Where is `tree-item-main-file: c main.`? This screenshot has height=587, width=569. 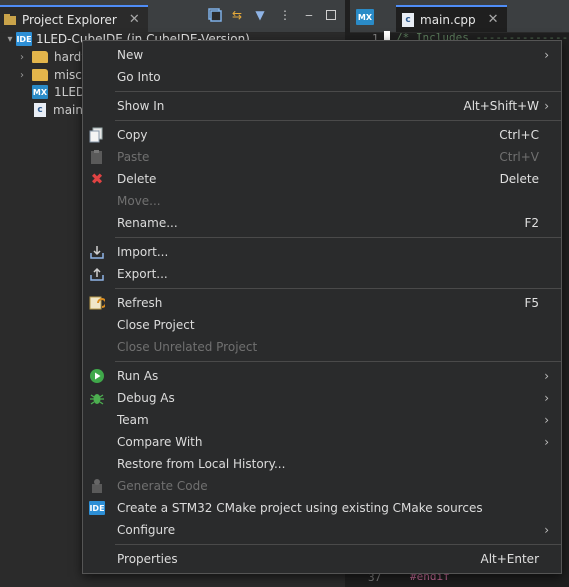
tree-item-main-file: c main. is located at coordinates (60, 110).